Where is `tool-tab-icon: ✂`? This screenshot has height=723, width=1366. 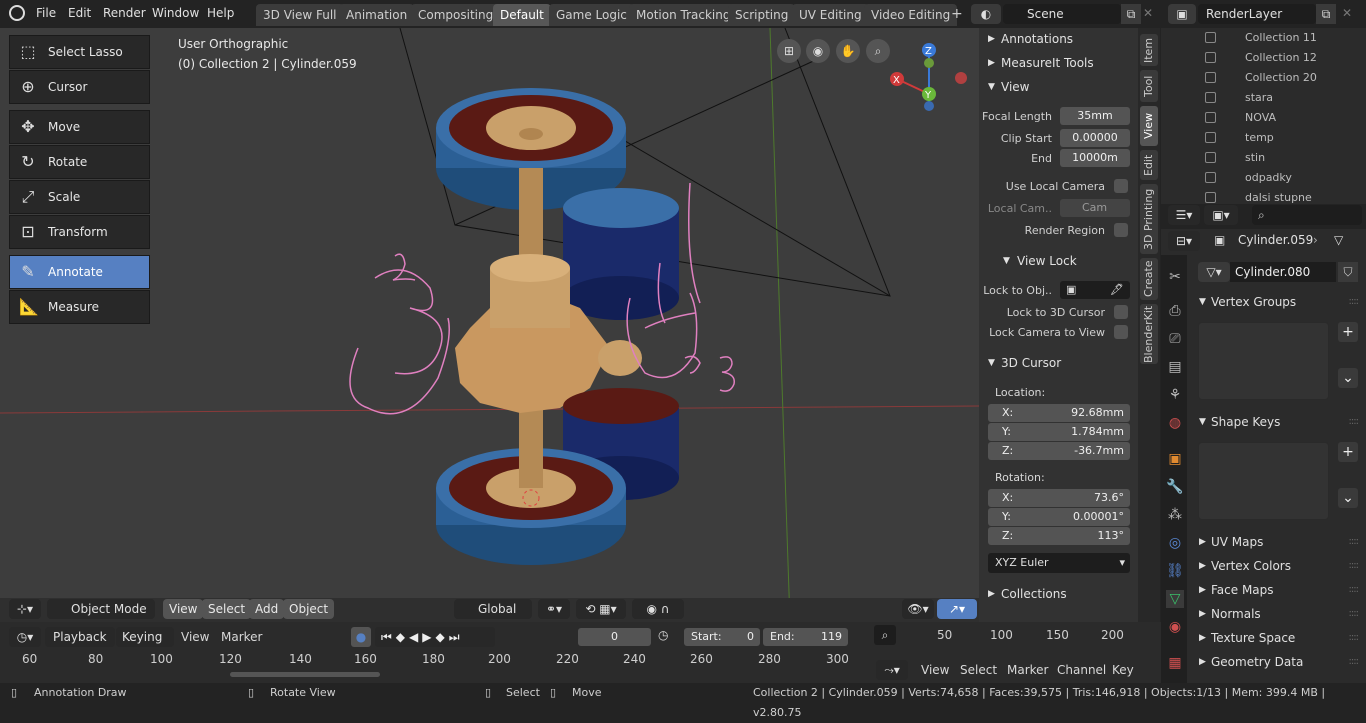 tool-tab-icon: ✂ is located at coordinates (1175, 277).